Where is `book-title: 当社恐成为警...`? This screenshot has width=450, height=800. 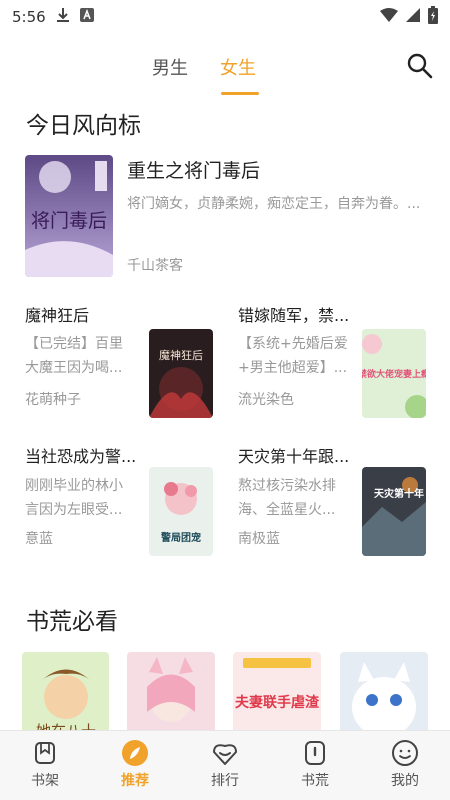
book-title: 当社恐成为警... is located at coordinates (81, 456).